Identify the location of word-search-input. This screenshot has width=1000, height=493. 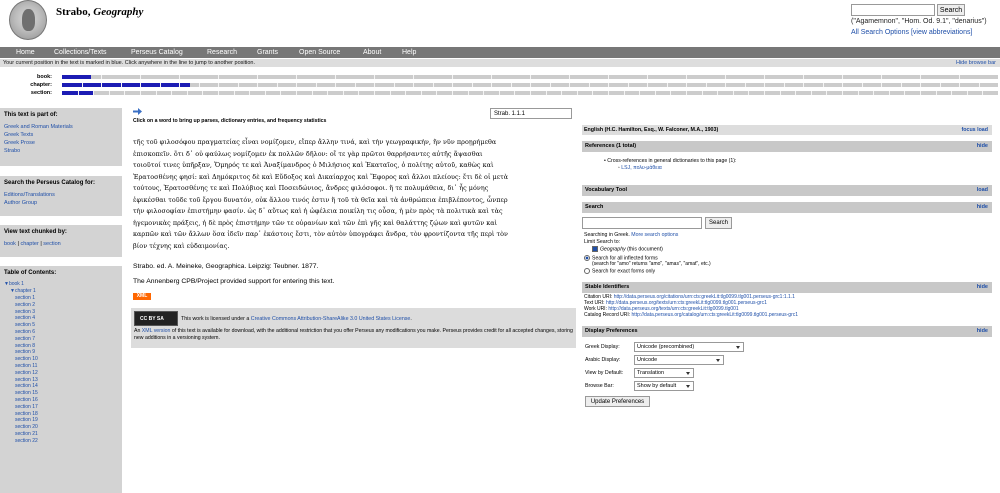
(642, 223).